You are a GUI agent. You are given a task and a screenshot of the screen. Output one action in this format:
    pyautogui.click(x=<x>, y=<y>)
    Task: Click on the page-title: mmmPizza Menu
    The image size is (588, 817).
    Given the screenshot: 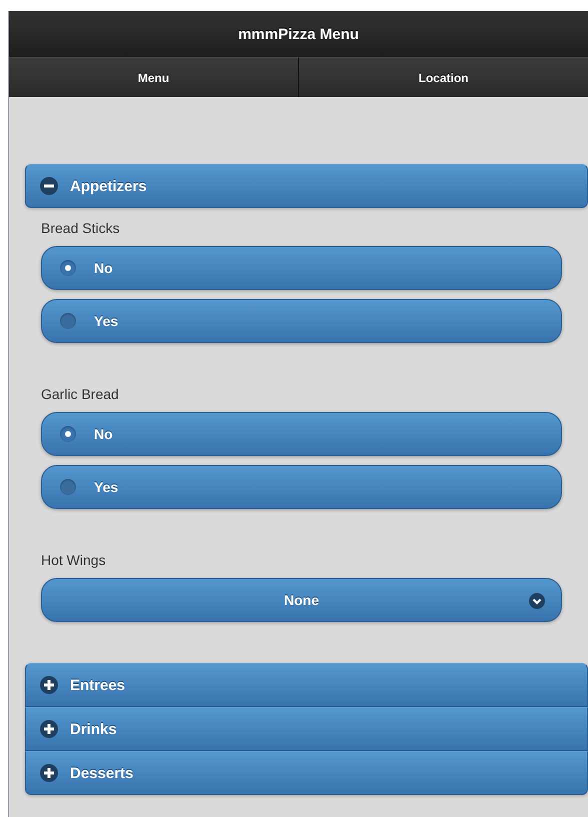 What is the action you would take?
    pyautogui.click(x=298, y=34)
    